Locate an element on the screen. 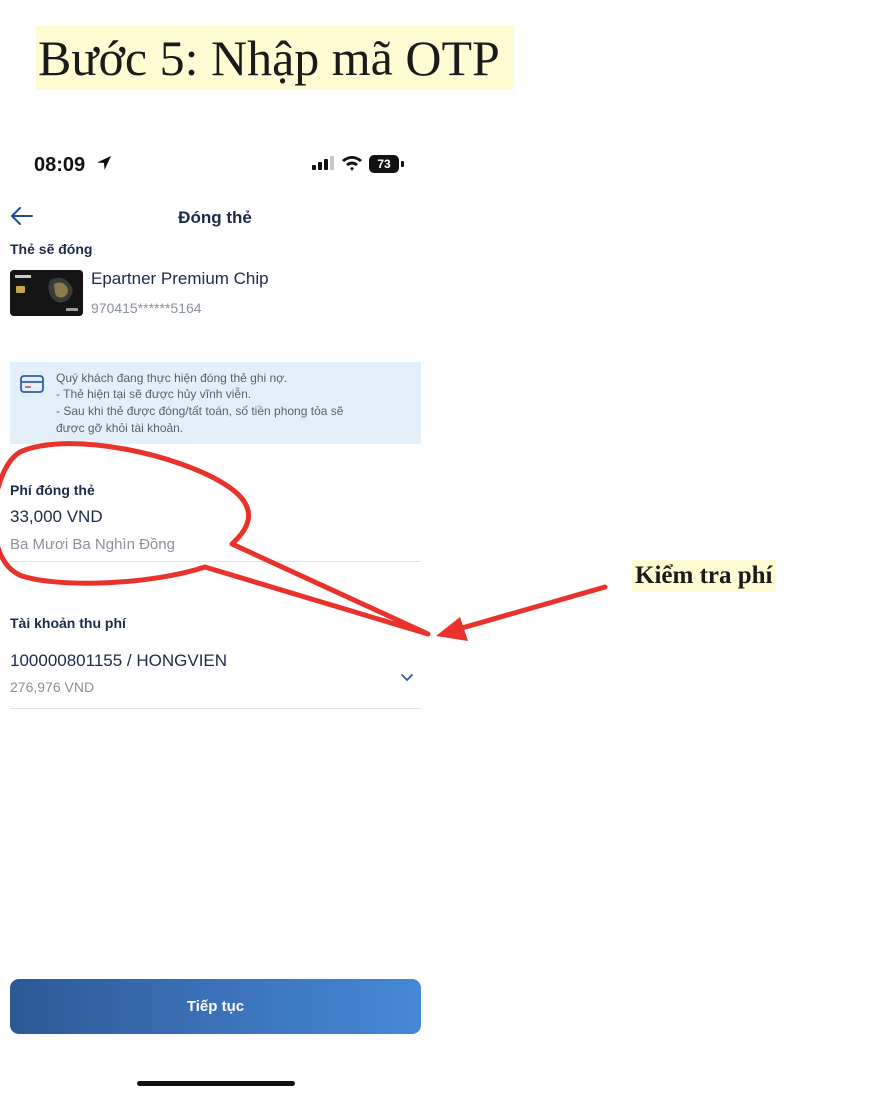 Image resolution: width=887 pixels, height=1112 pixels. battery-icon: 73 is located at coordinates (384, 164).